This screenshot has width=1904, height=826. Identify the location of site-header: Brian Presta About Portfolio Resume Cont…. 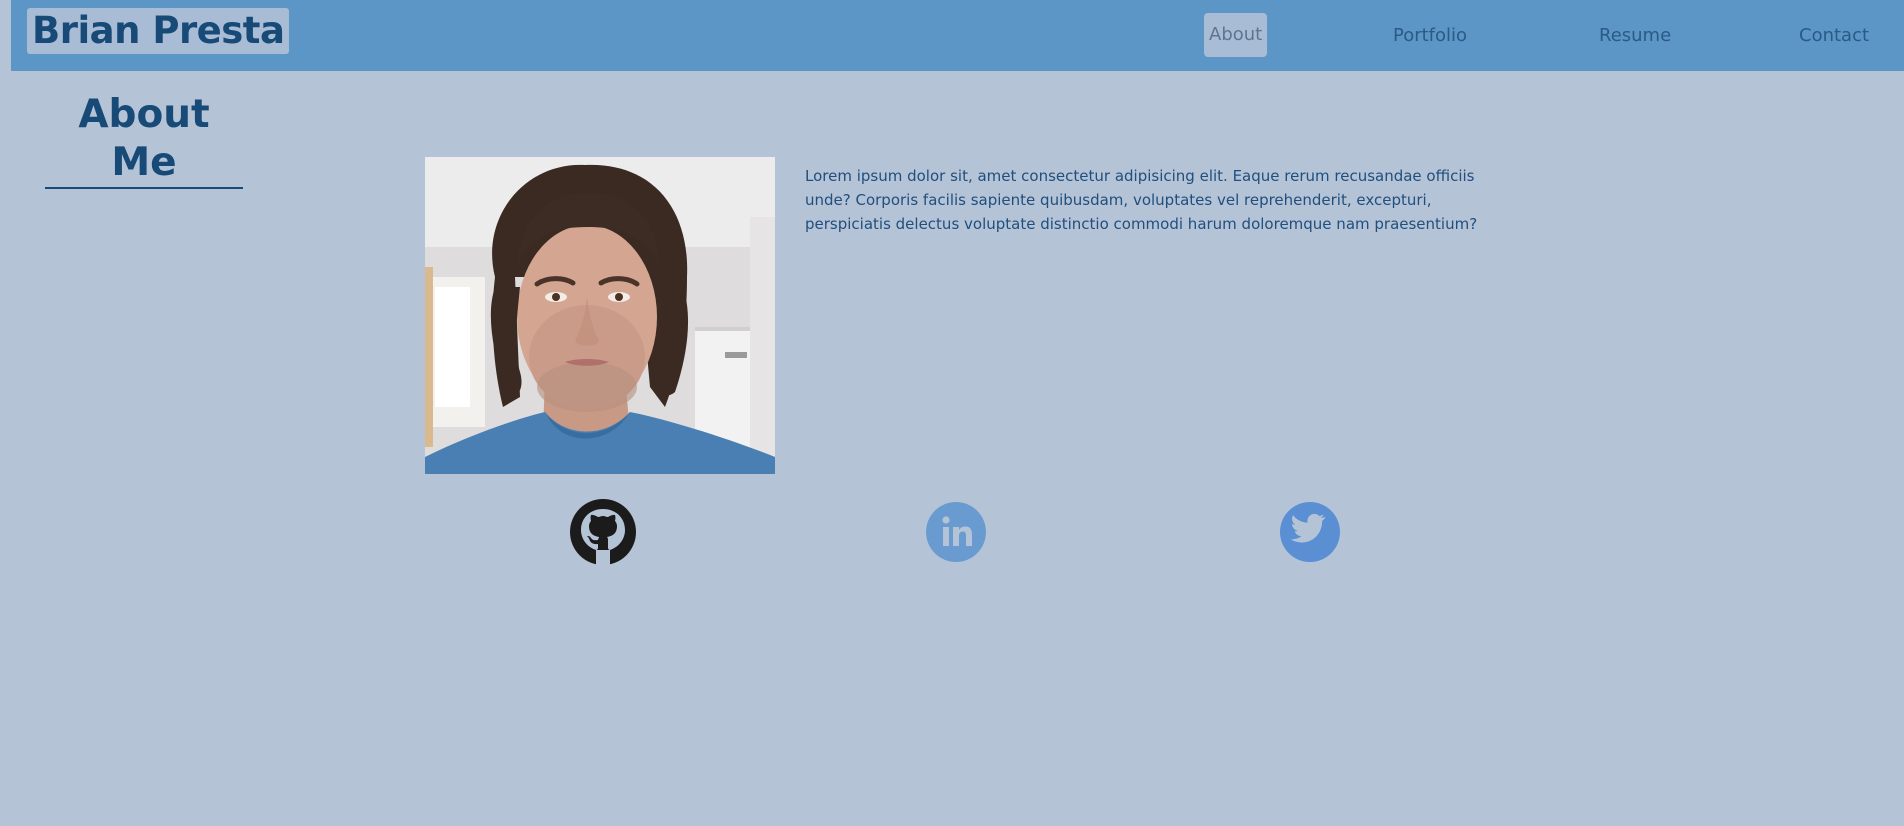
(957, 35).